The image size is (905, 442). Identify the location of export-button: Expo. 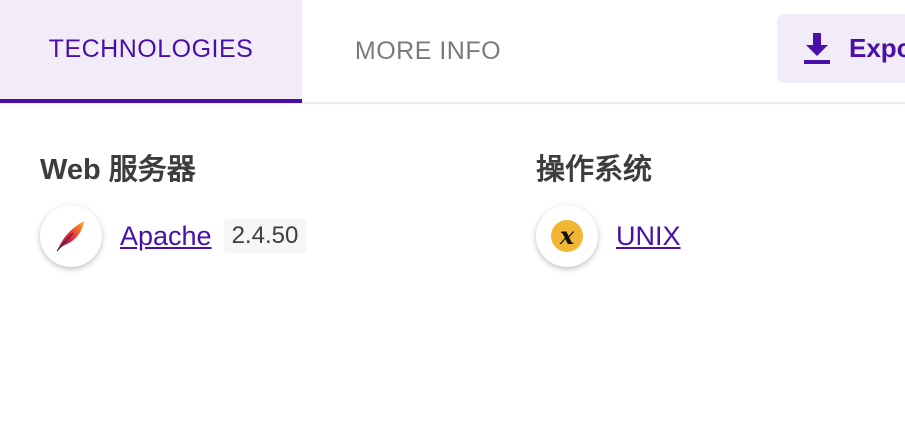
(841, 48).